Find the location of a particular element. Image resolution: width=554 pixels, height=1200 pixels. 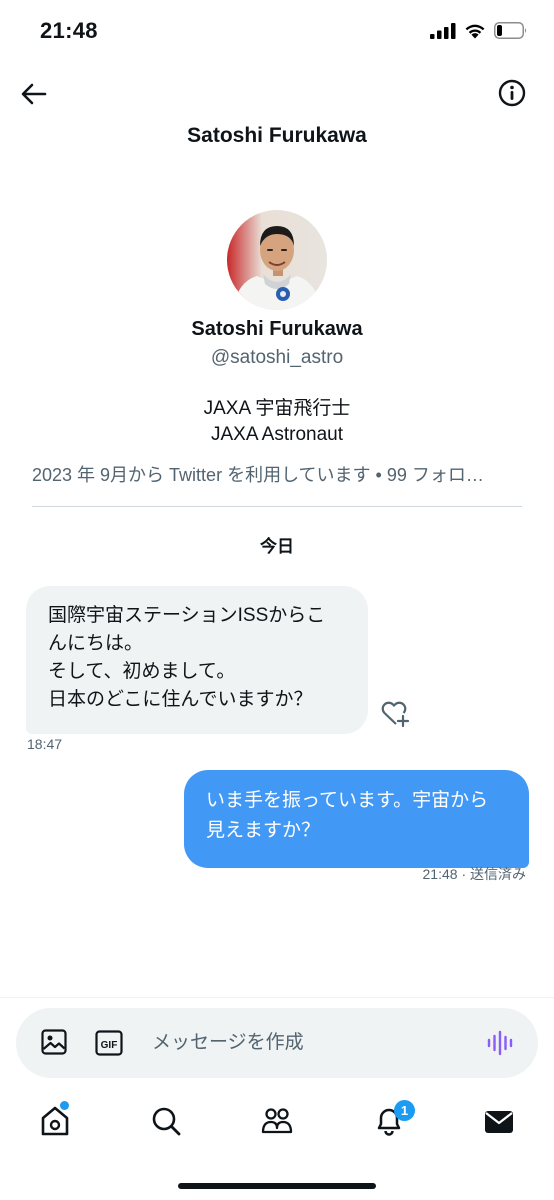

astronaut-portrait is located at coordinates (277, 260).